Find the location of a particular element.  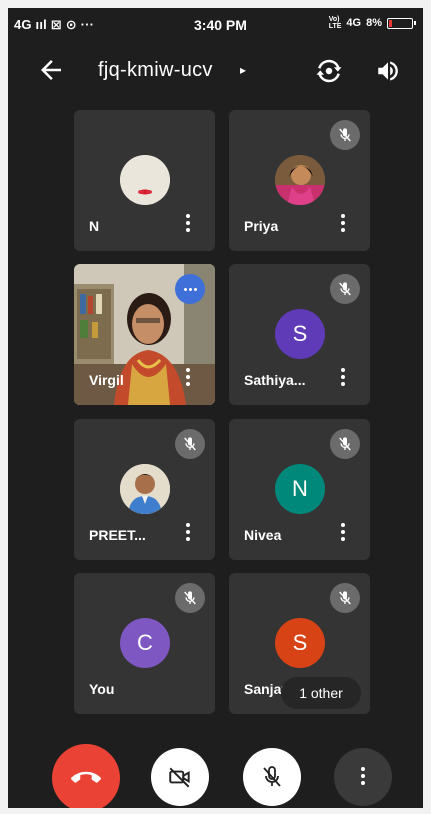

battery-icon is located at coordinates (401, 23).